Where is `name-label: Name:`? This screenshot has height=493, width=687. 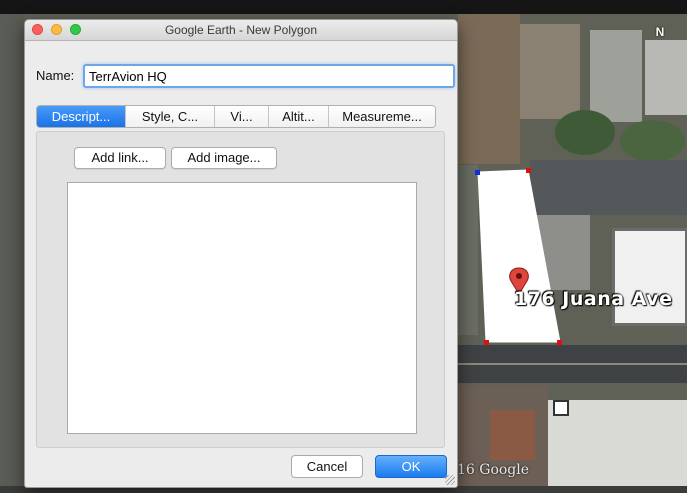
name-label: Name: is located at coordinates (55, 75).